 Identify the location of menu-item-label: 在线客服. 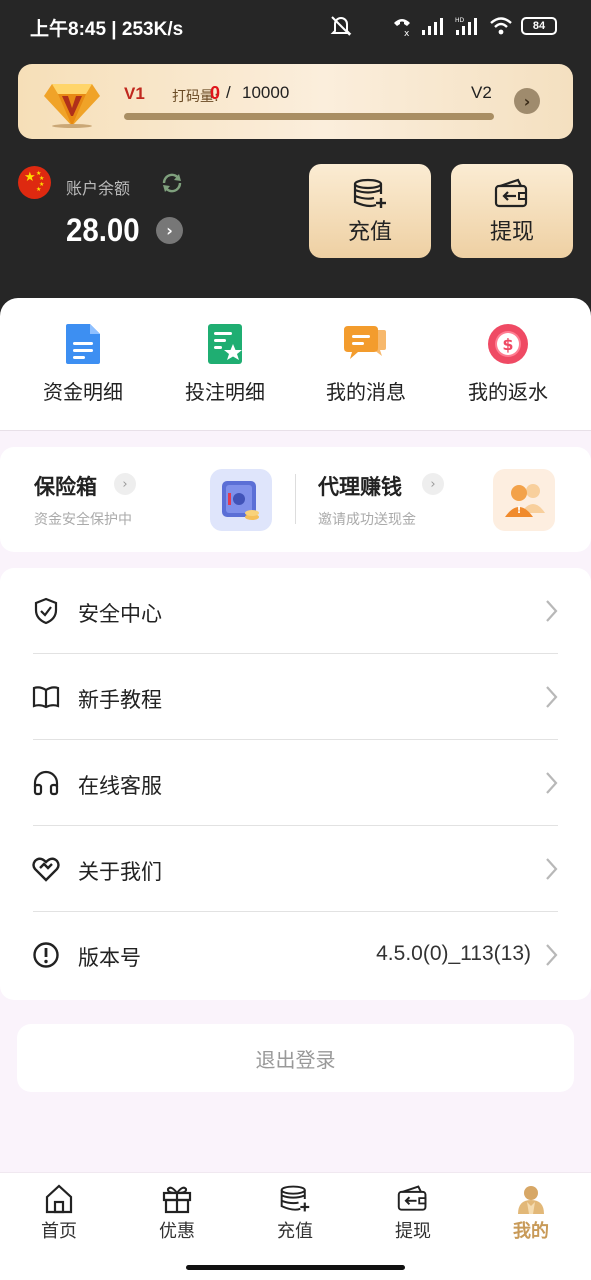
(120, 786).